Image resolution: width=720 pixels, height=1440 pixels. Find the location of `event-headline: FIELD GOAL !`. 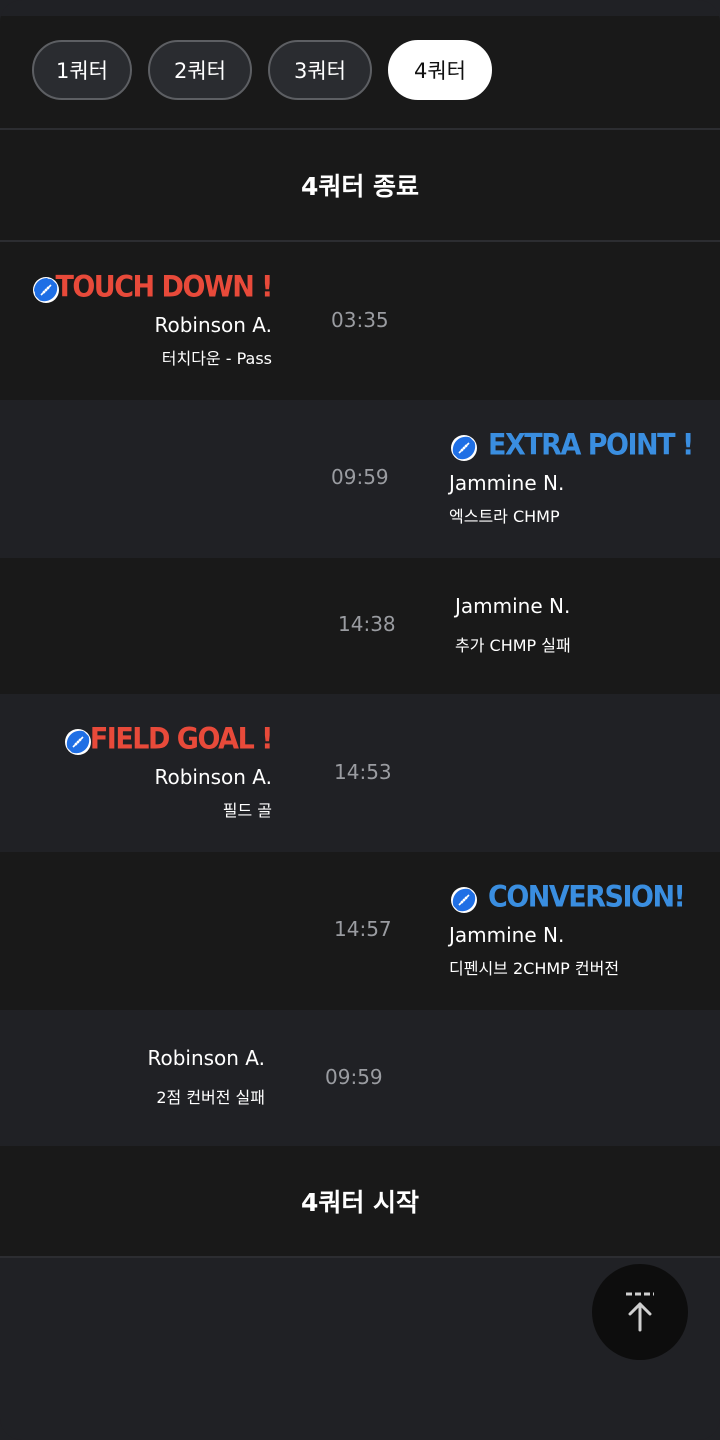

event-headline: FIELD GOAL ! is located at coordinates (181, 739).